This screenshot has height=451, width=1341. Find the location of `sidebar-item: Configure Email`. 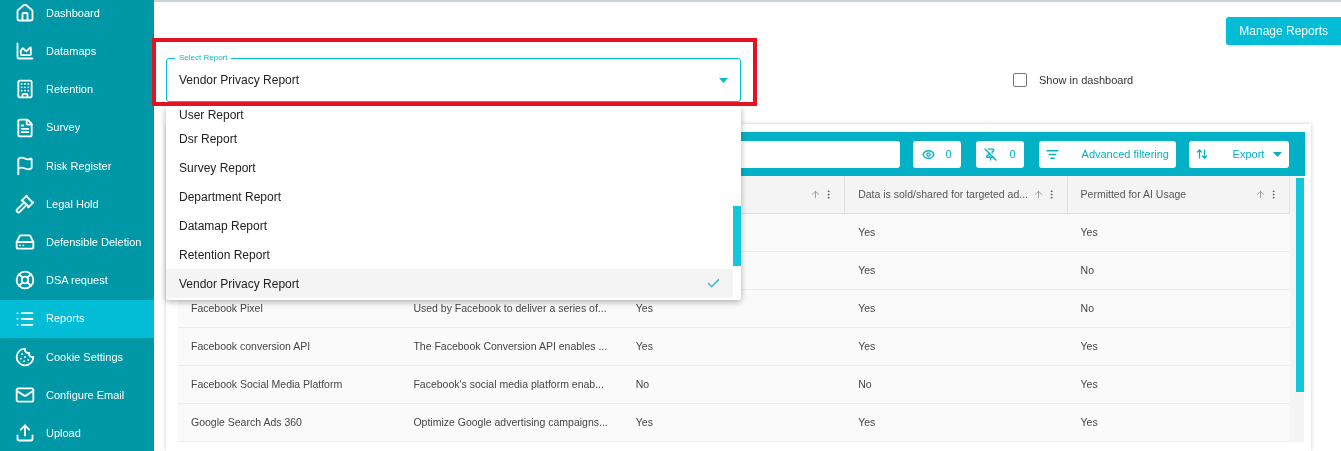

sidebar-item: Configure Email is located at coordinates (77, 395).